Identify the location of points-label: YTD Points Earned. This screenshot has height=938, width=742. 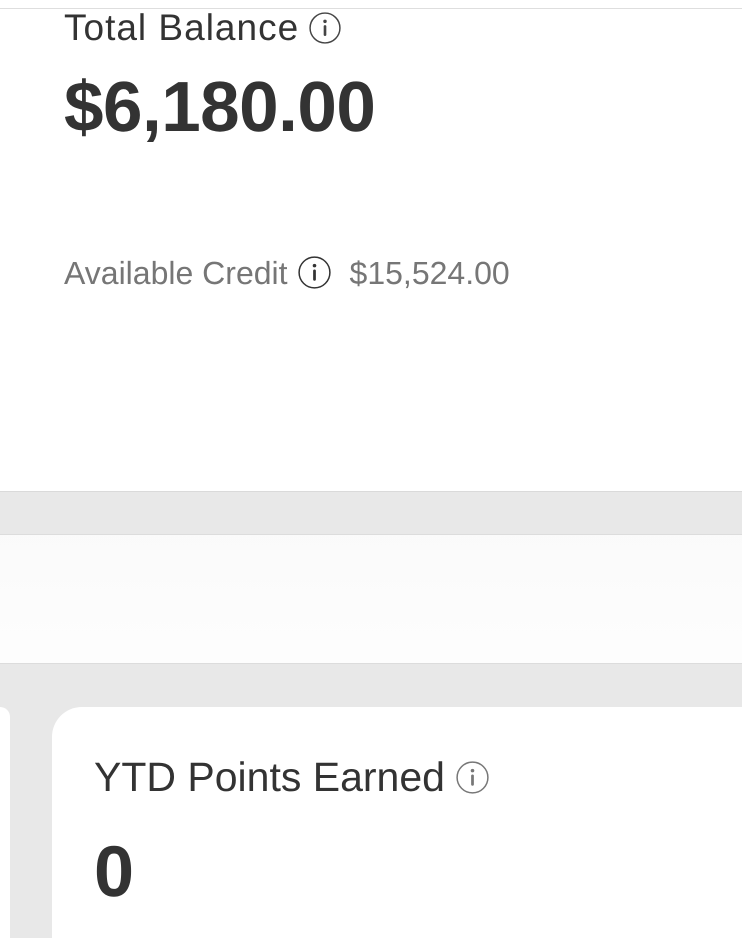
(269, 777).